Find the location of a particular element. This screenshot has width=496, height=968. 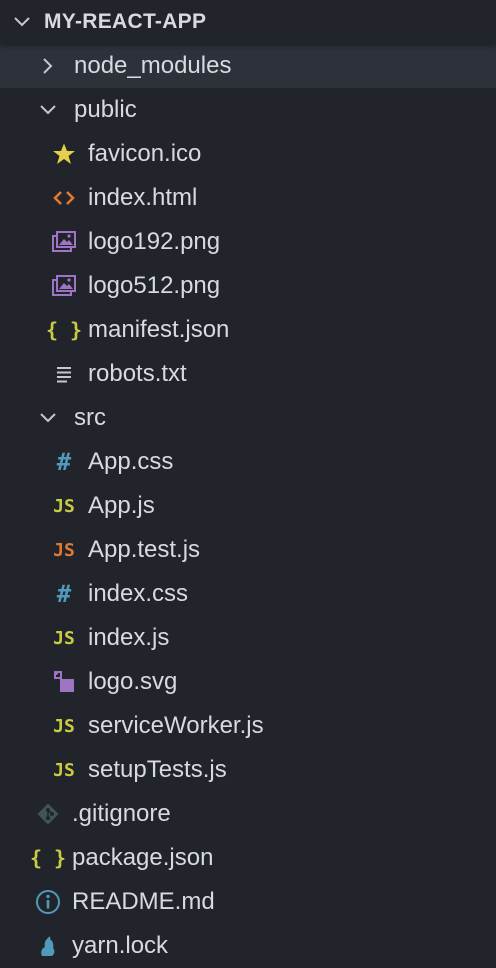

tree-item-label: robots.txt is located at coordinates (137, 373).